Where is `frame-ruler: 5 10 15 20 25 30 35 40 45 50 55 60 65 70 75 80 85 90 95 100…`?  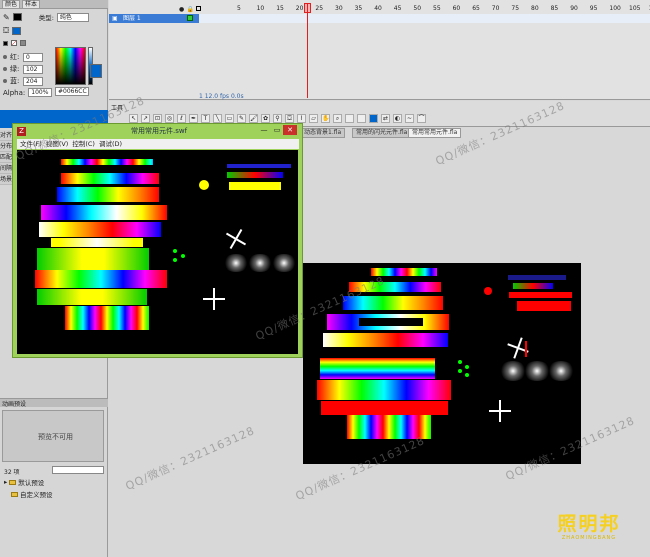 frame-ruler: 5 10 15 20 25 30 35 40 45 50 55 60 65 70 75 80 85 90 95 100… is located at coordinates (424, 9).